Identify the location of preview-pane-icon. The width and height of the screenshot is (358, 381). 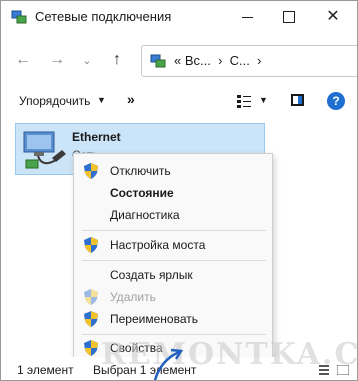
(297, 100).